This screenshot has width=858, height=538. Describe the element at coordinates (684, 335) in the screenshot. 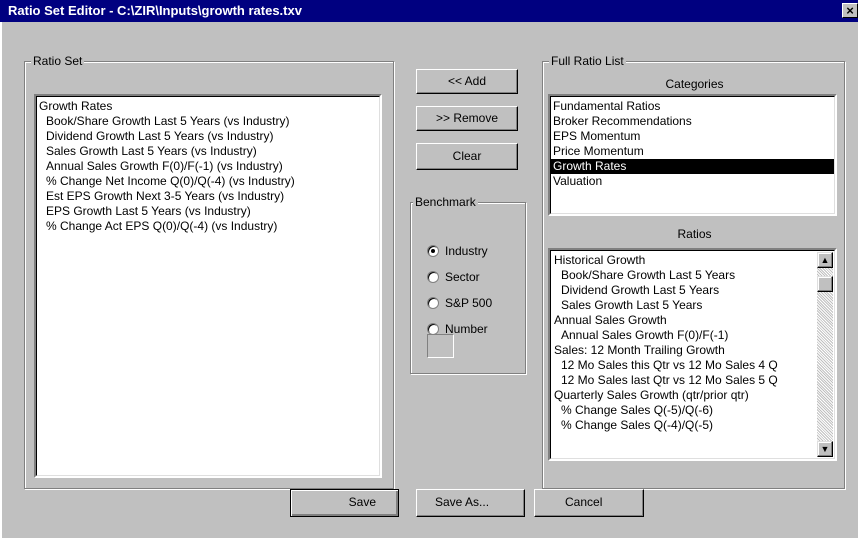

I see `ratio-item: Annual Sales Growth F(0)/F(-1)` at that location.